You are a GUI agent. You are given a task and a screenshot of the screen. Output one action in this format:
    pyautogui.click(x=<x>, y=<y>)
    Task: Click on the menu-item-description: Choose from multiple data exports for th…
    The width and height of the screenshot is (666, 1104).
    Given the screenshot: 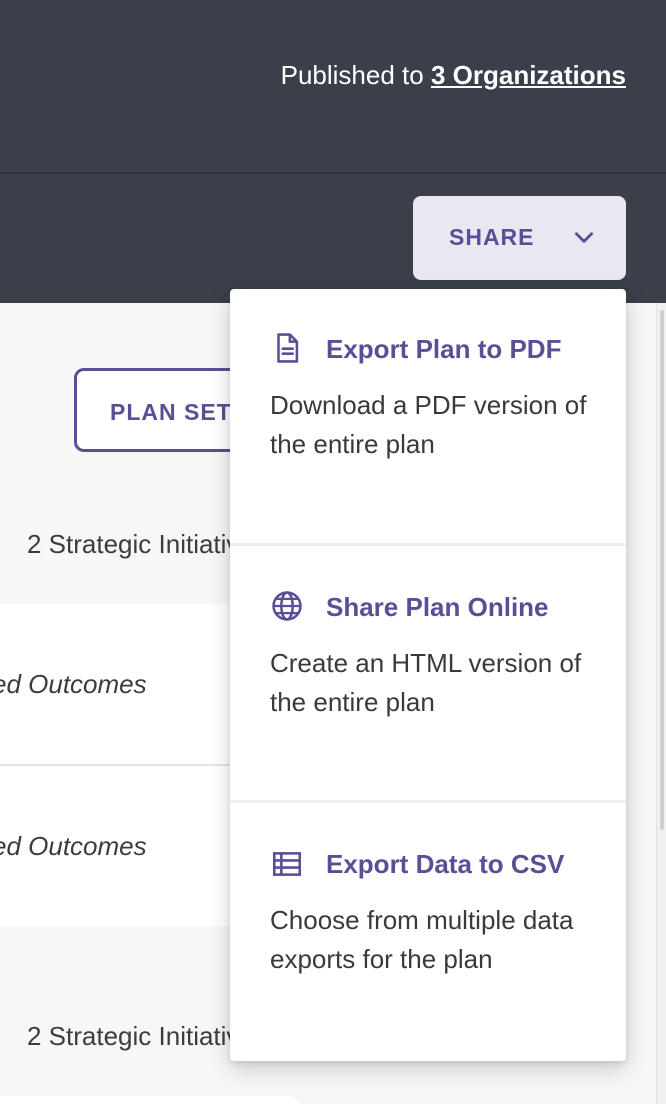 What is the action you would take?
    pyautogui.click(x=422, y=939)
    